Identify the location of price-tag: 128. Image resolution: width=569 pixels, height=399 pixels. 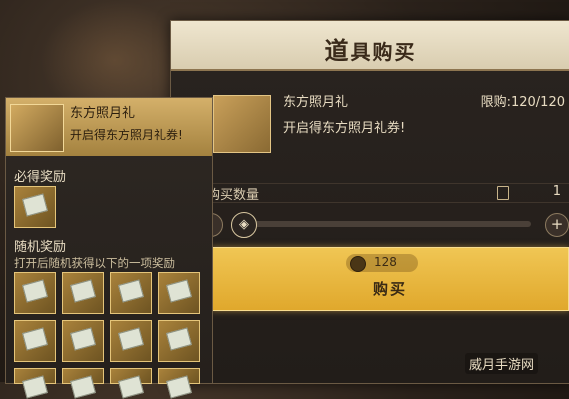
(382, 263).